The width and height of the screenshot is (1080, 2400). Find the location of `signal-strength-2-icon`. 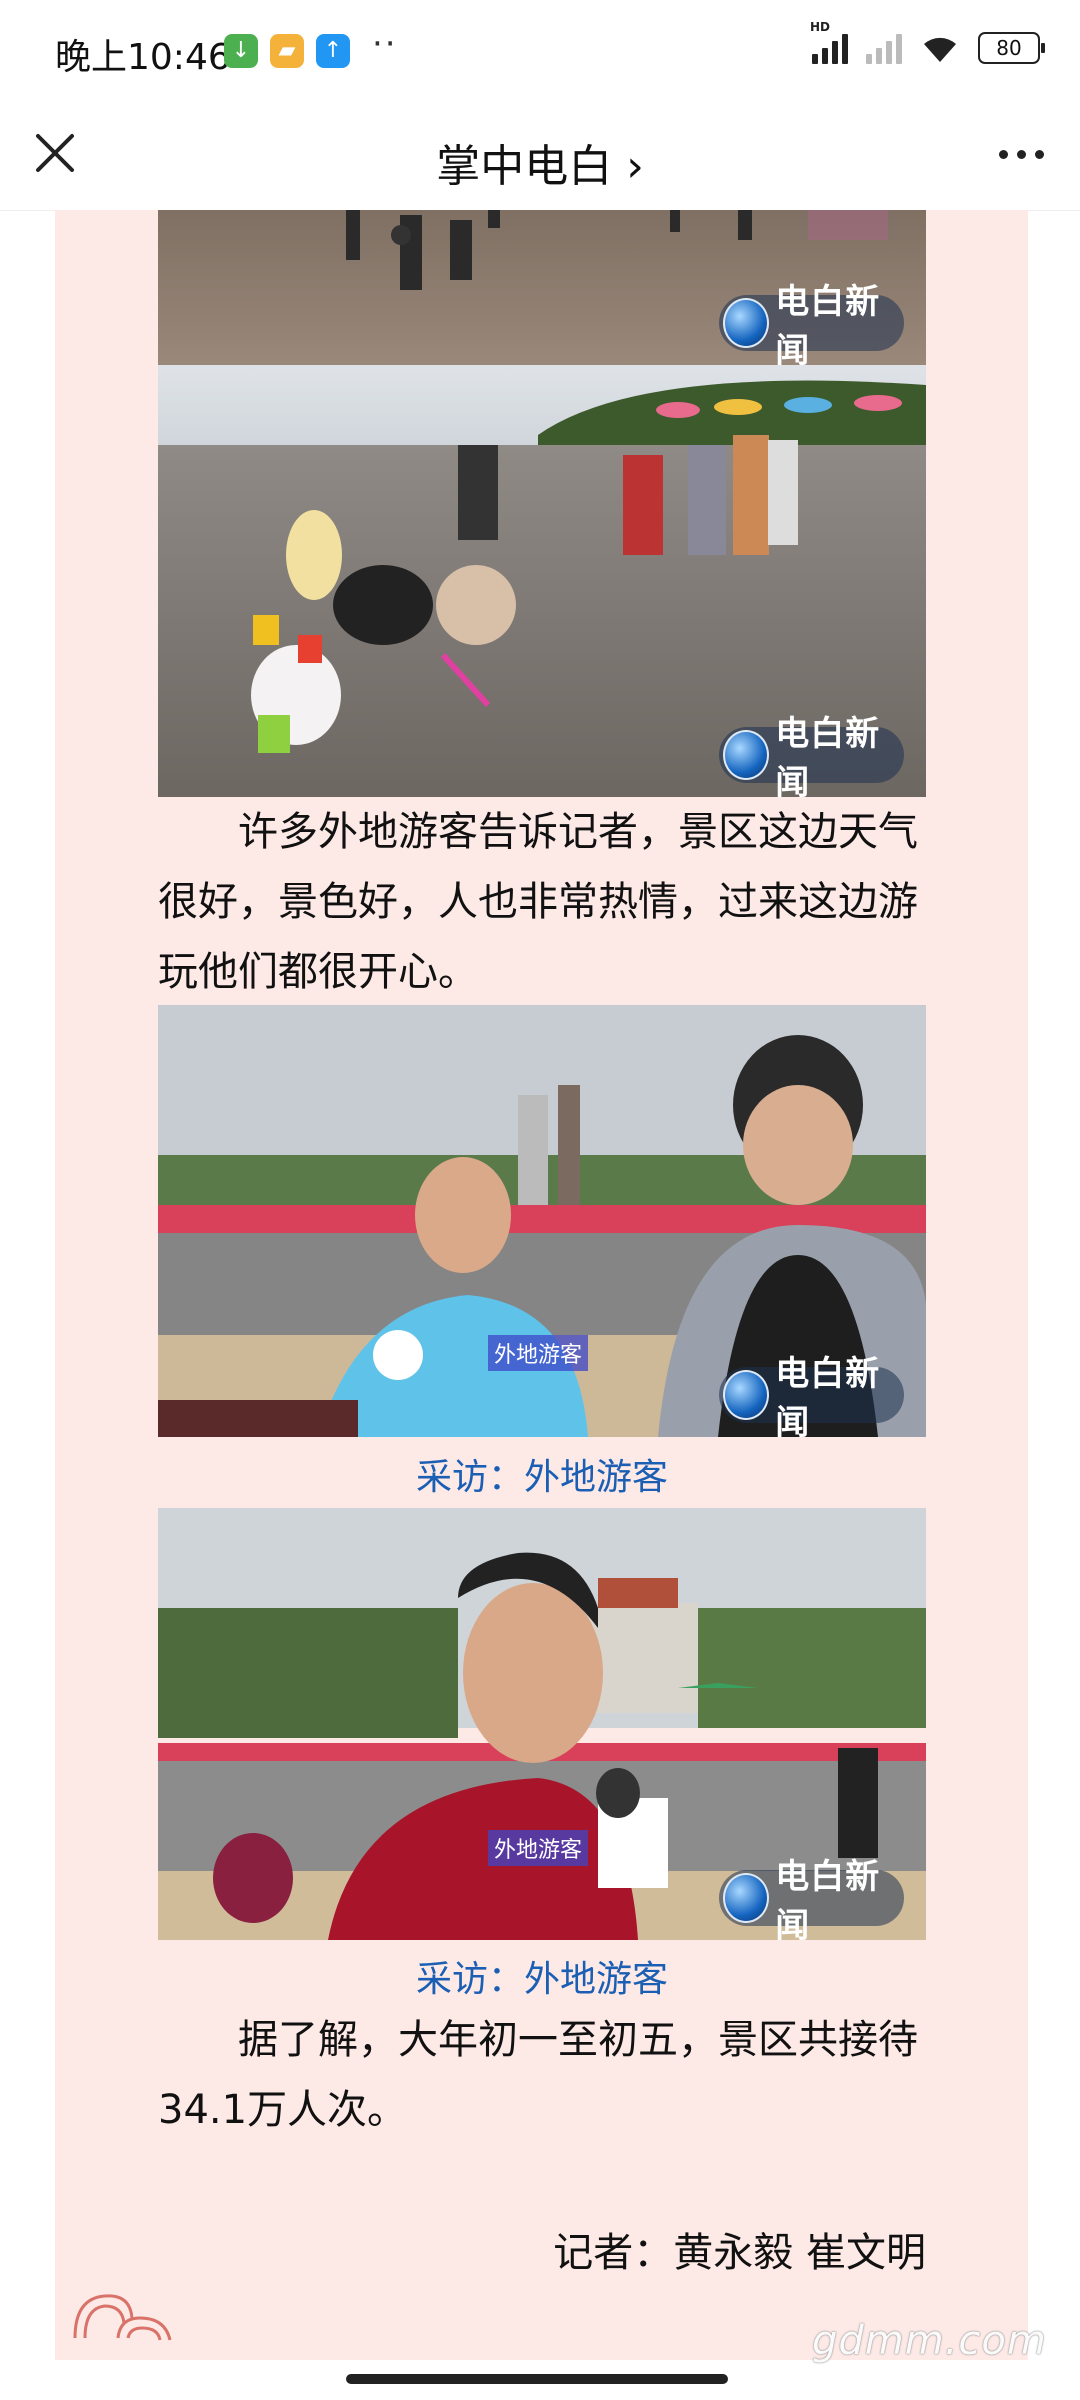

signal-strength-2-icon is located at coordinates (884, 48).